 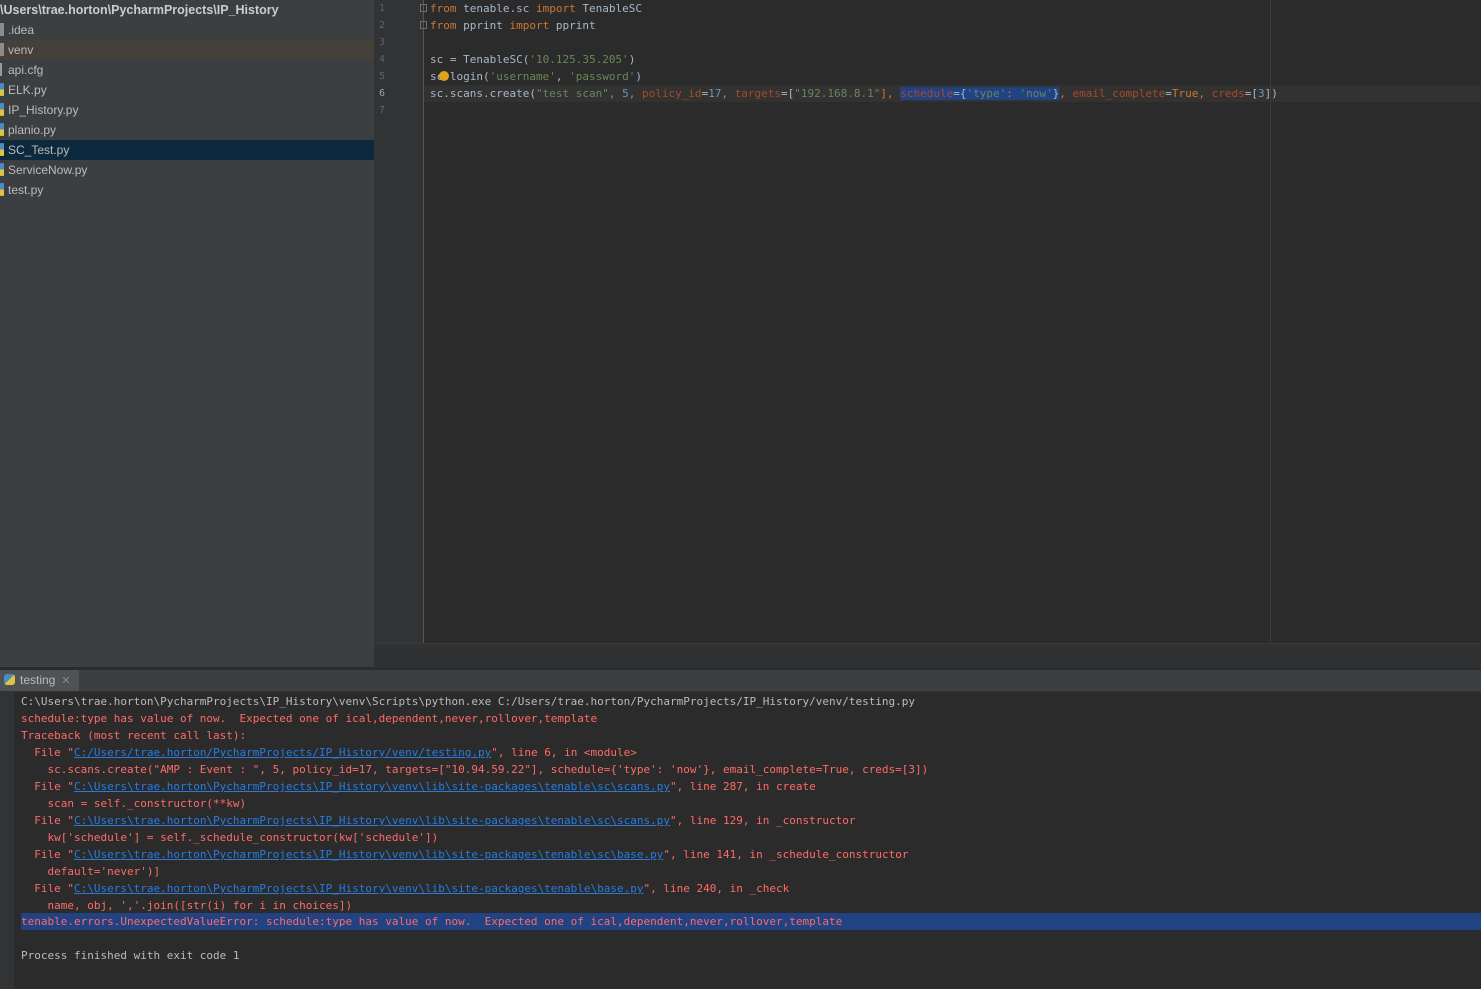 What do you see at coordinates (91, 871) in the screenshot?
I see `traceback-code: default='never')]` at bounding box center [91, 871].